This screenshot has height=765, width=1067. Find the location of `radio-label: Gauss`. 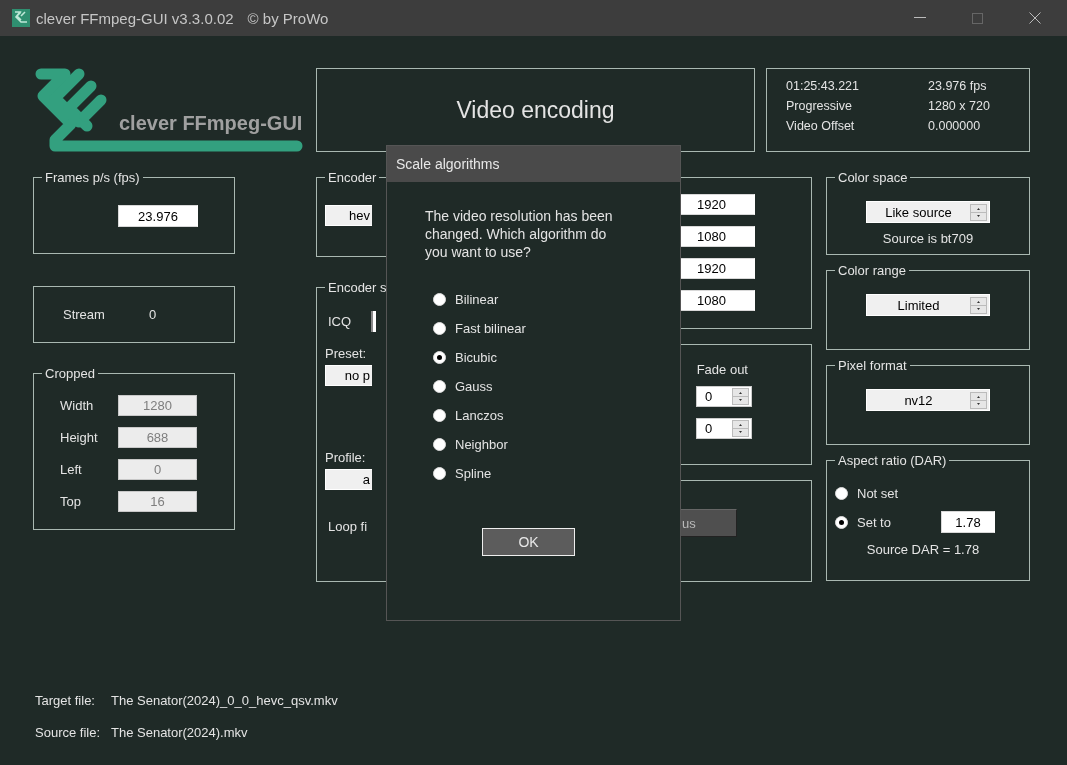

radio-label: Gauss is located at coordinates (474, 386).